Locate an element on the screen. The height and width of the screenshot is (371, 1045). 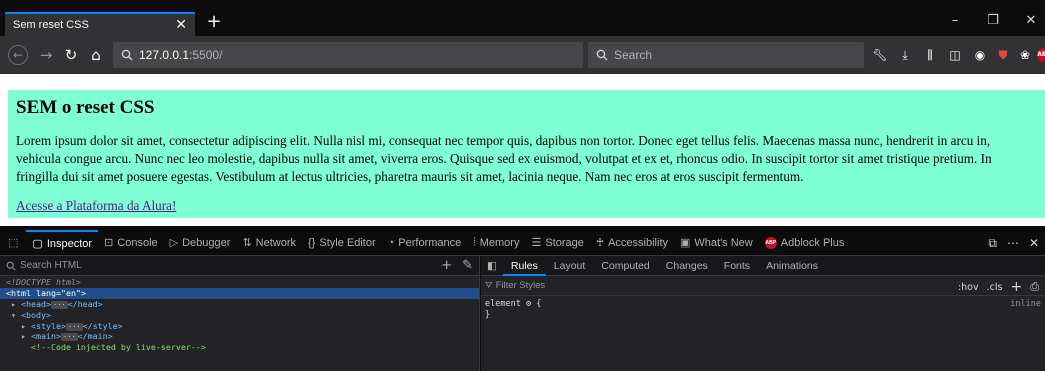
tab-title: Sem reset CSS is located at coordinates (51, 25).